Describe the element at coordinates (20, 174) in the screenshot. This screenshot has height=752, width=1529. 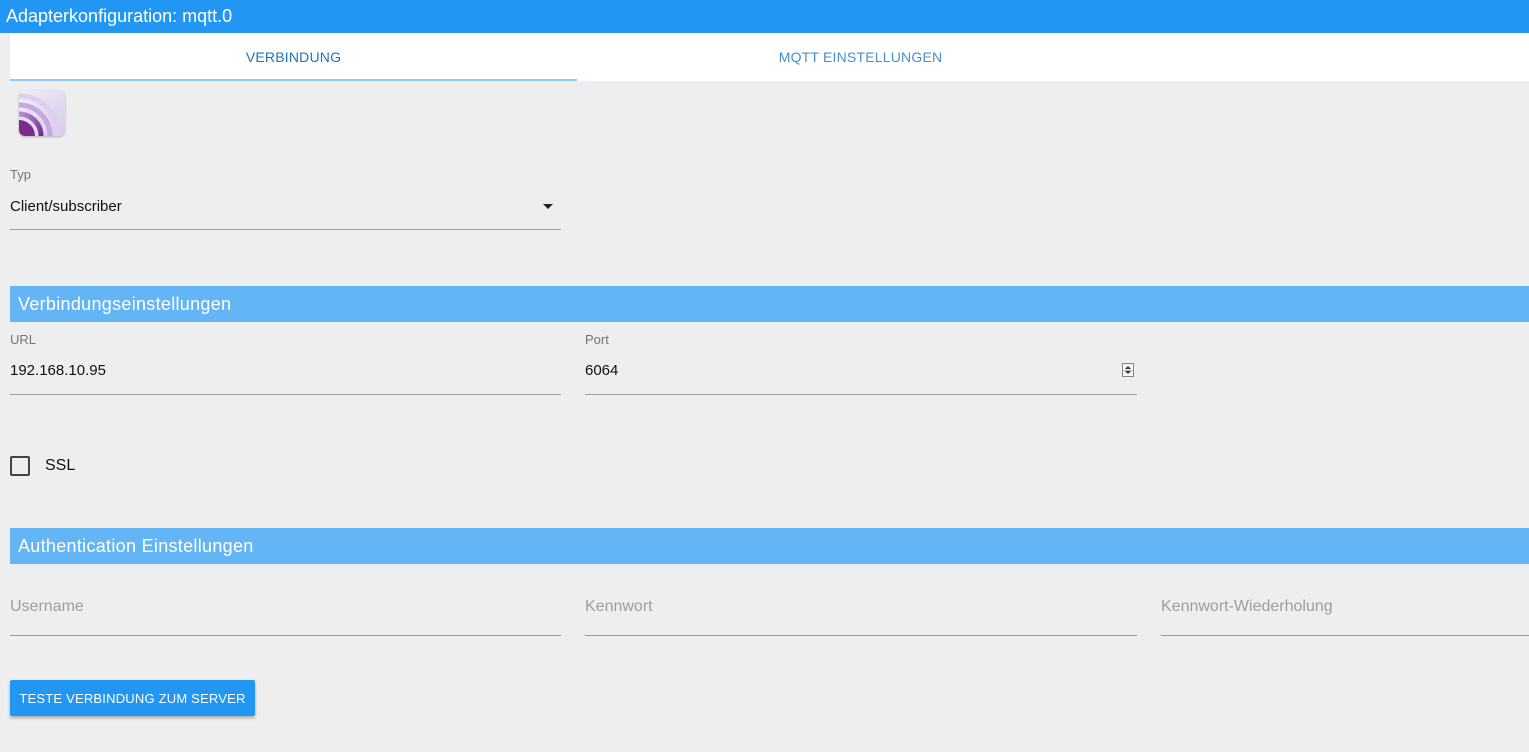
I see `typ-label: Typ` at that location.